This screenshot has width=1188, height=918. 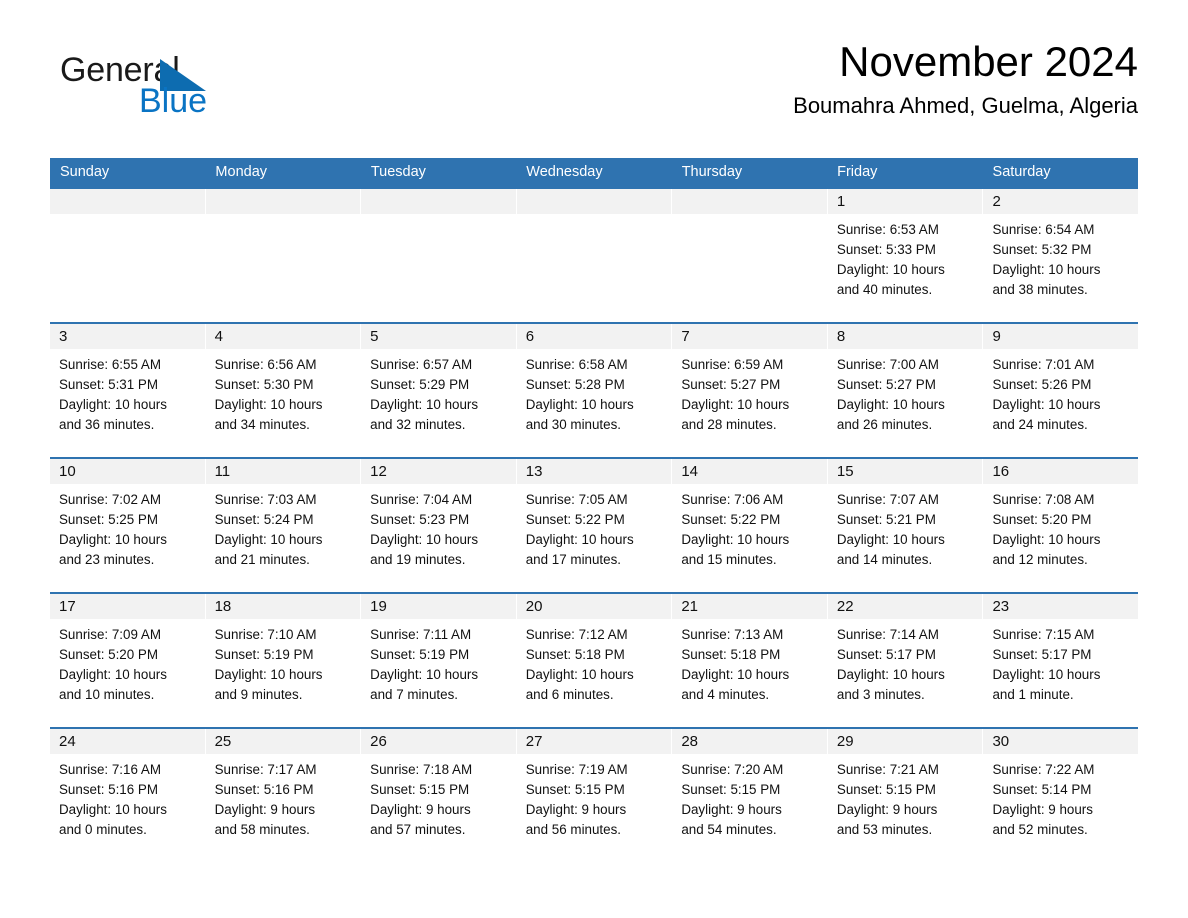 What do you see at coordinates (887, 634) in the screenshot?
I see `sunrise-text: Sunrise: 7:14 AM` at bounding box center [887, 634].